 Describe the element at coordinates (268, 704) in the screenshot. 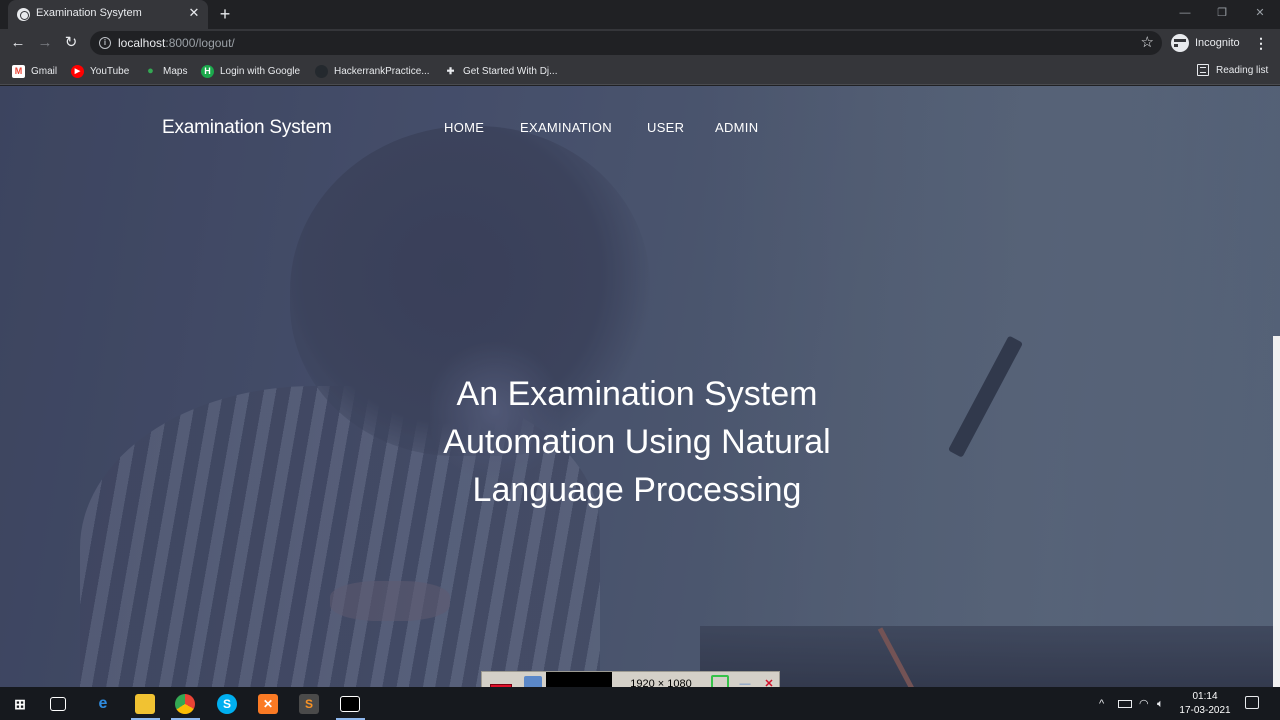

I see `xampp-icon: ✕` at that location.